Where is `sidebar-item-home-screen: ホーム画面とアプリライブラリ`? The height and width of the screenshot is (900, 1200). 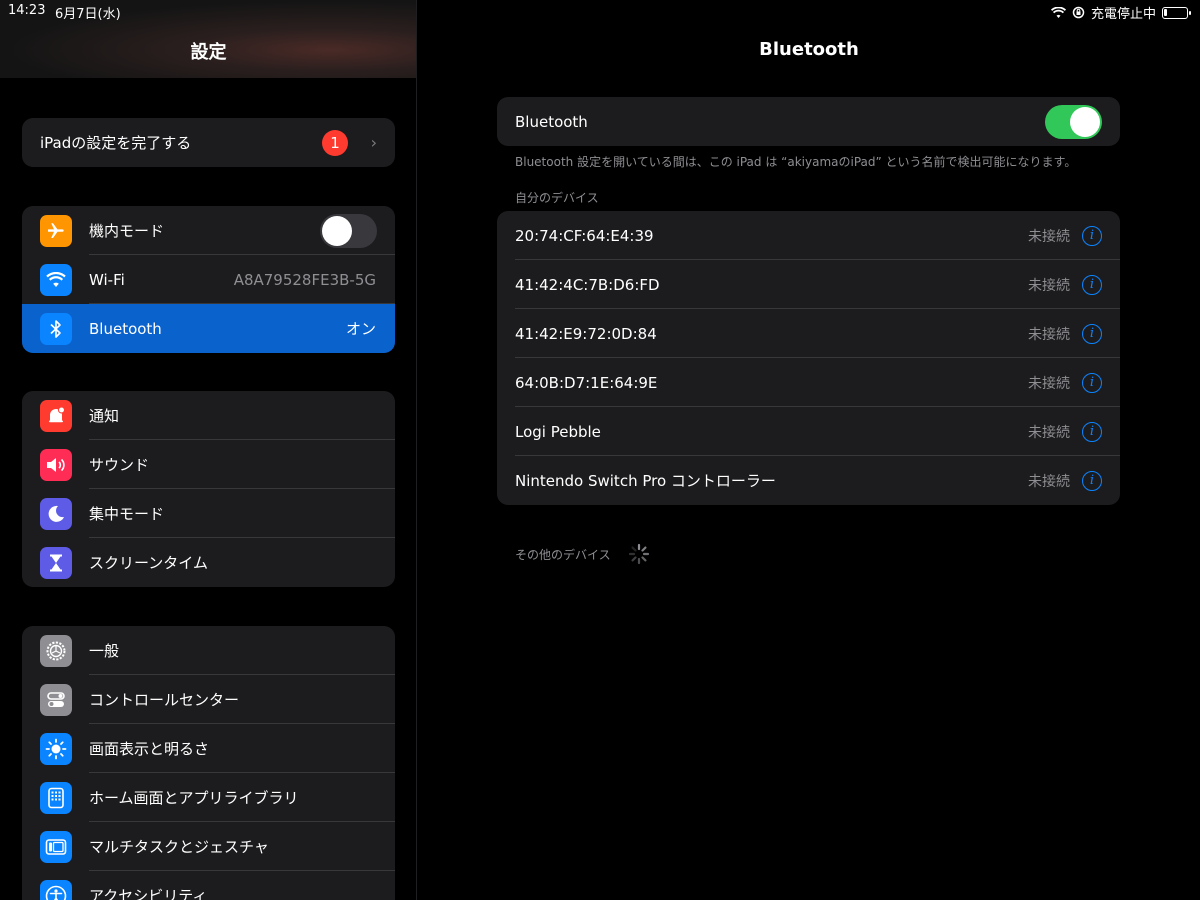 sidebar-item-home-screen: ホーム画面とアプリライブラリ is located at coordinates (208, 797).